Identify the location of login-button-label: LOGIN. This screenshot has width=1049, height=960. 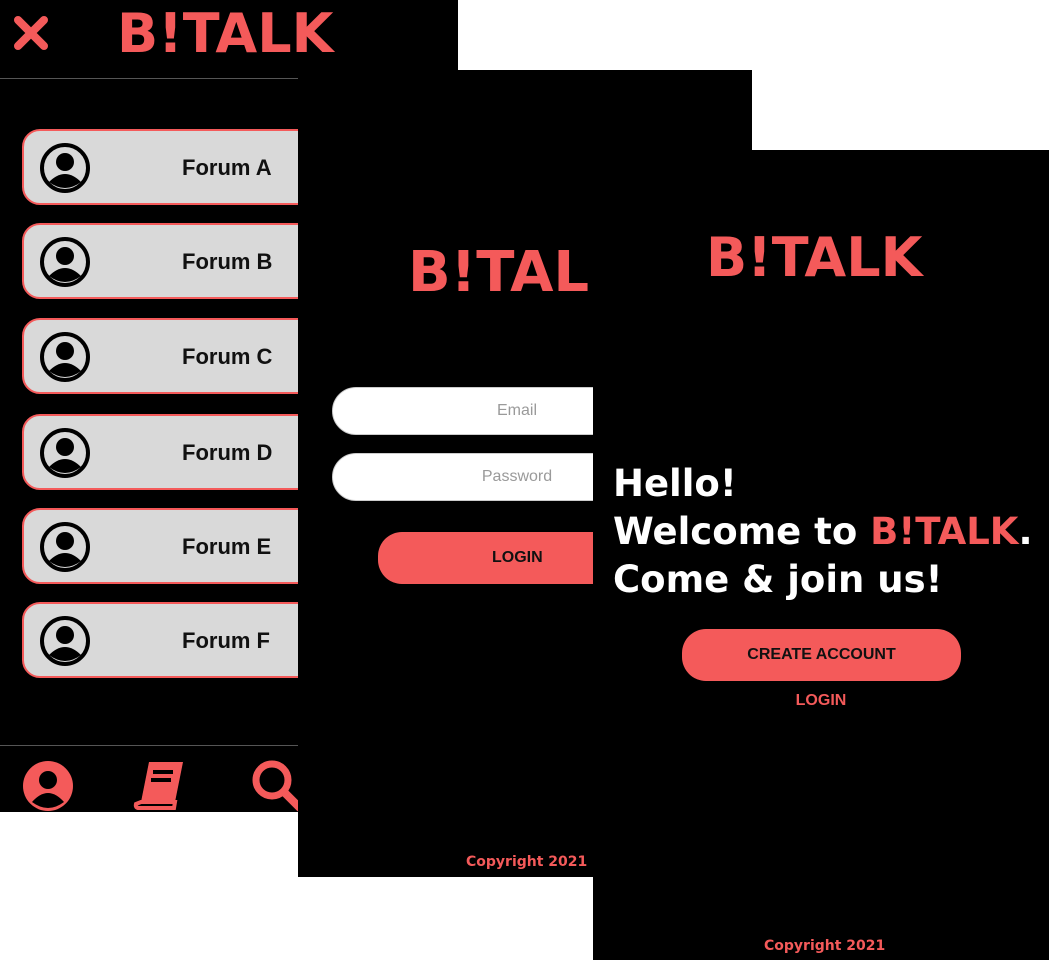
(517, 557).